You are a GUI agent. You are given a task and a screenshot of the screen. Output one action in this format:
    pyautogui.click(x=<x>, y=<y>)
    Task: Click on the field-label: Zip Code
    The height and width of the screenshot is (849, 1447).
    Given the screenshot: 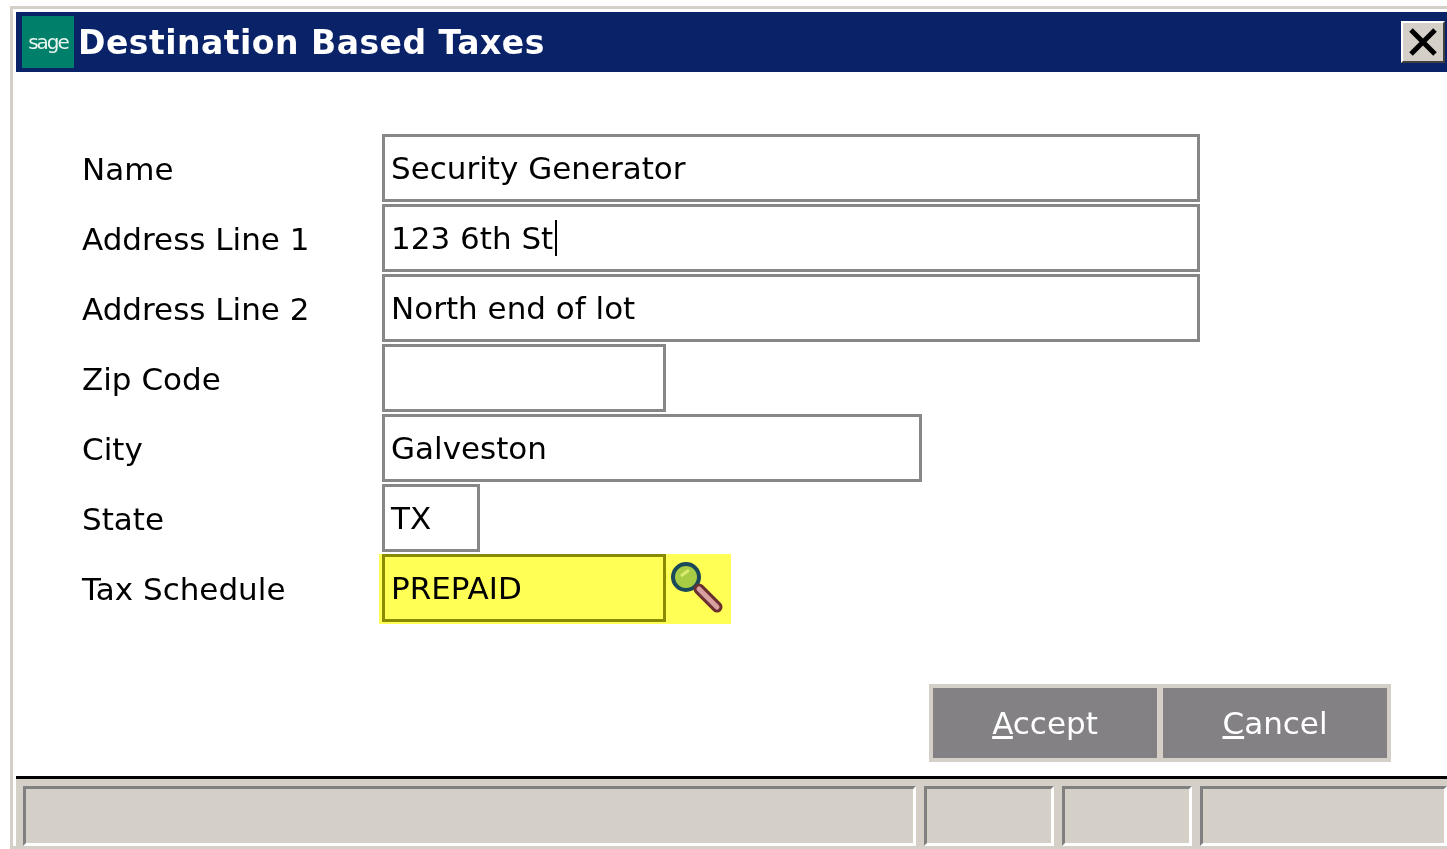 What is the action you would take?
    pyautogui.click(x=152, y=379)
    